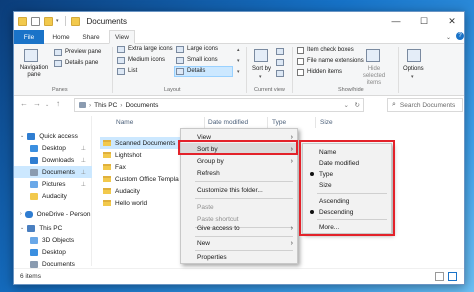  Describe the element at coordinates (452, 276) in the screenshot. I see `large-icons-view-icon` at that location.